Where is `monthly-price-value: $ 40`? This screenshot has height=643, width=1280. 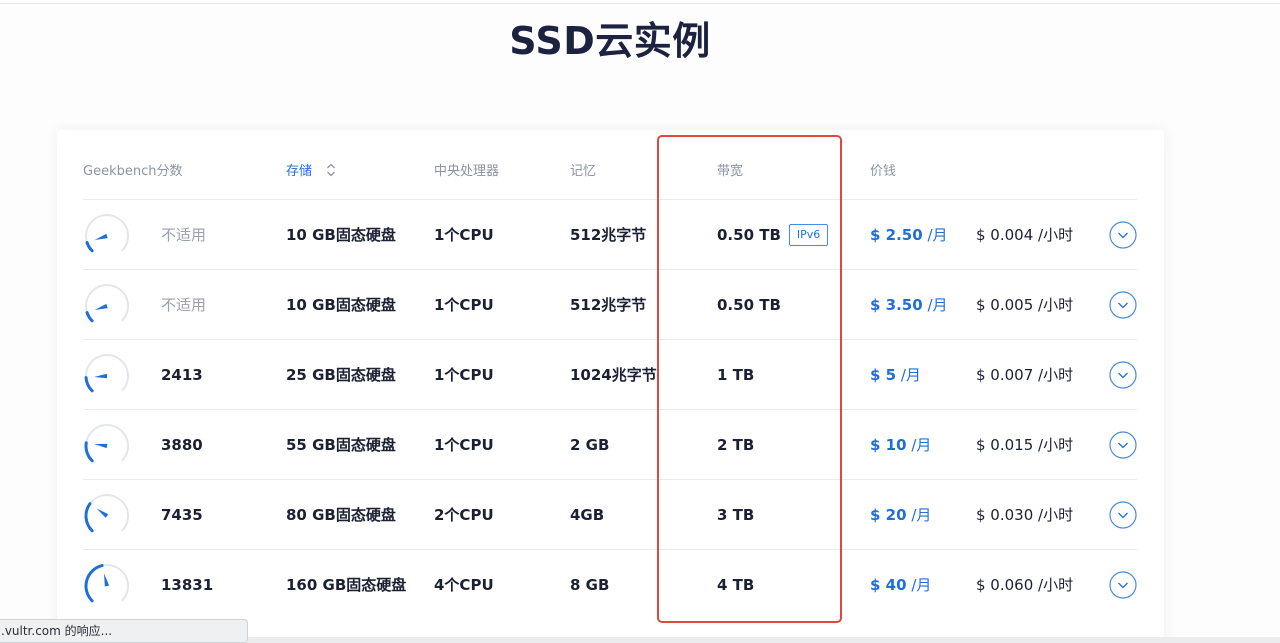 monthly-price-value: $ 40 is located at coordinates (888, 585).